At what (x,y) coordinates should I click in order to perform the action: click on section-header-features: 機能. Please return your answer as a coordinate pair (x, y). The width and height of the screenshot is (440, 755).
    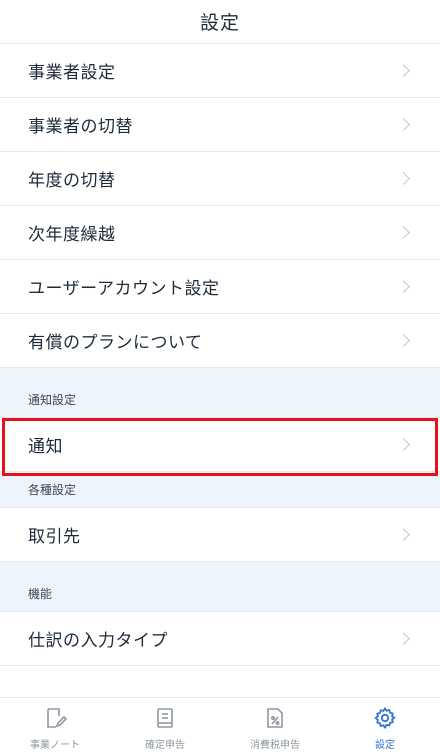
    Looking at the image, I should click on (220, 587).